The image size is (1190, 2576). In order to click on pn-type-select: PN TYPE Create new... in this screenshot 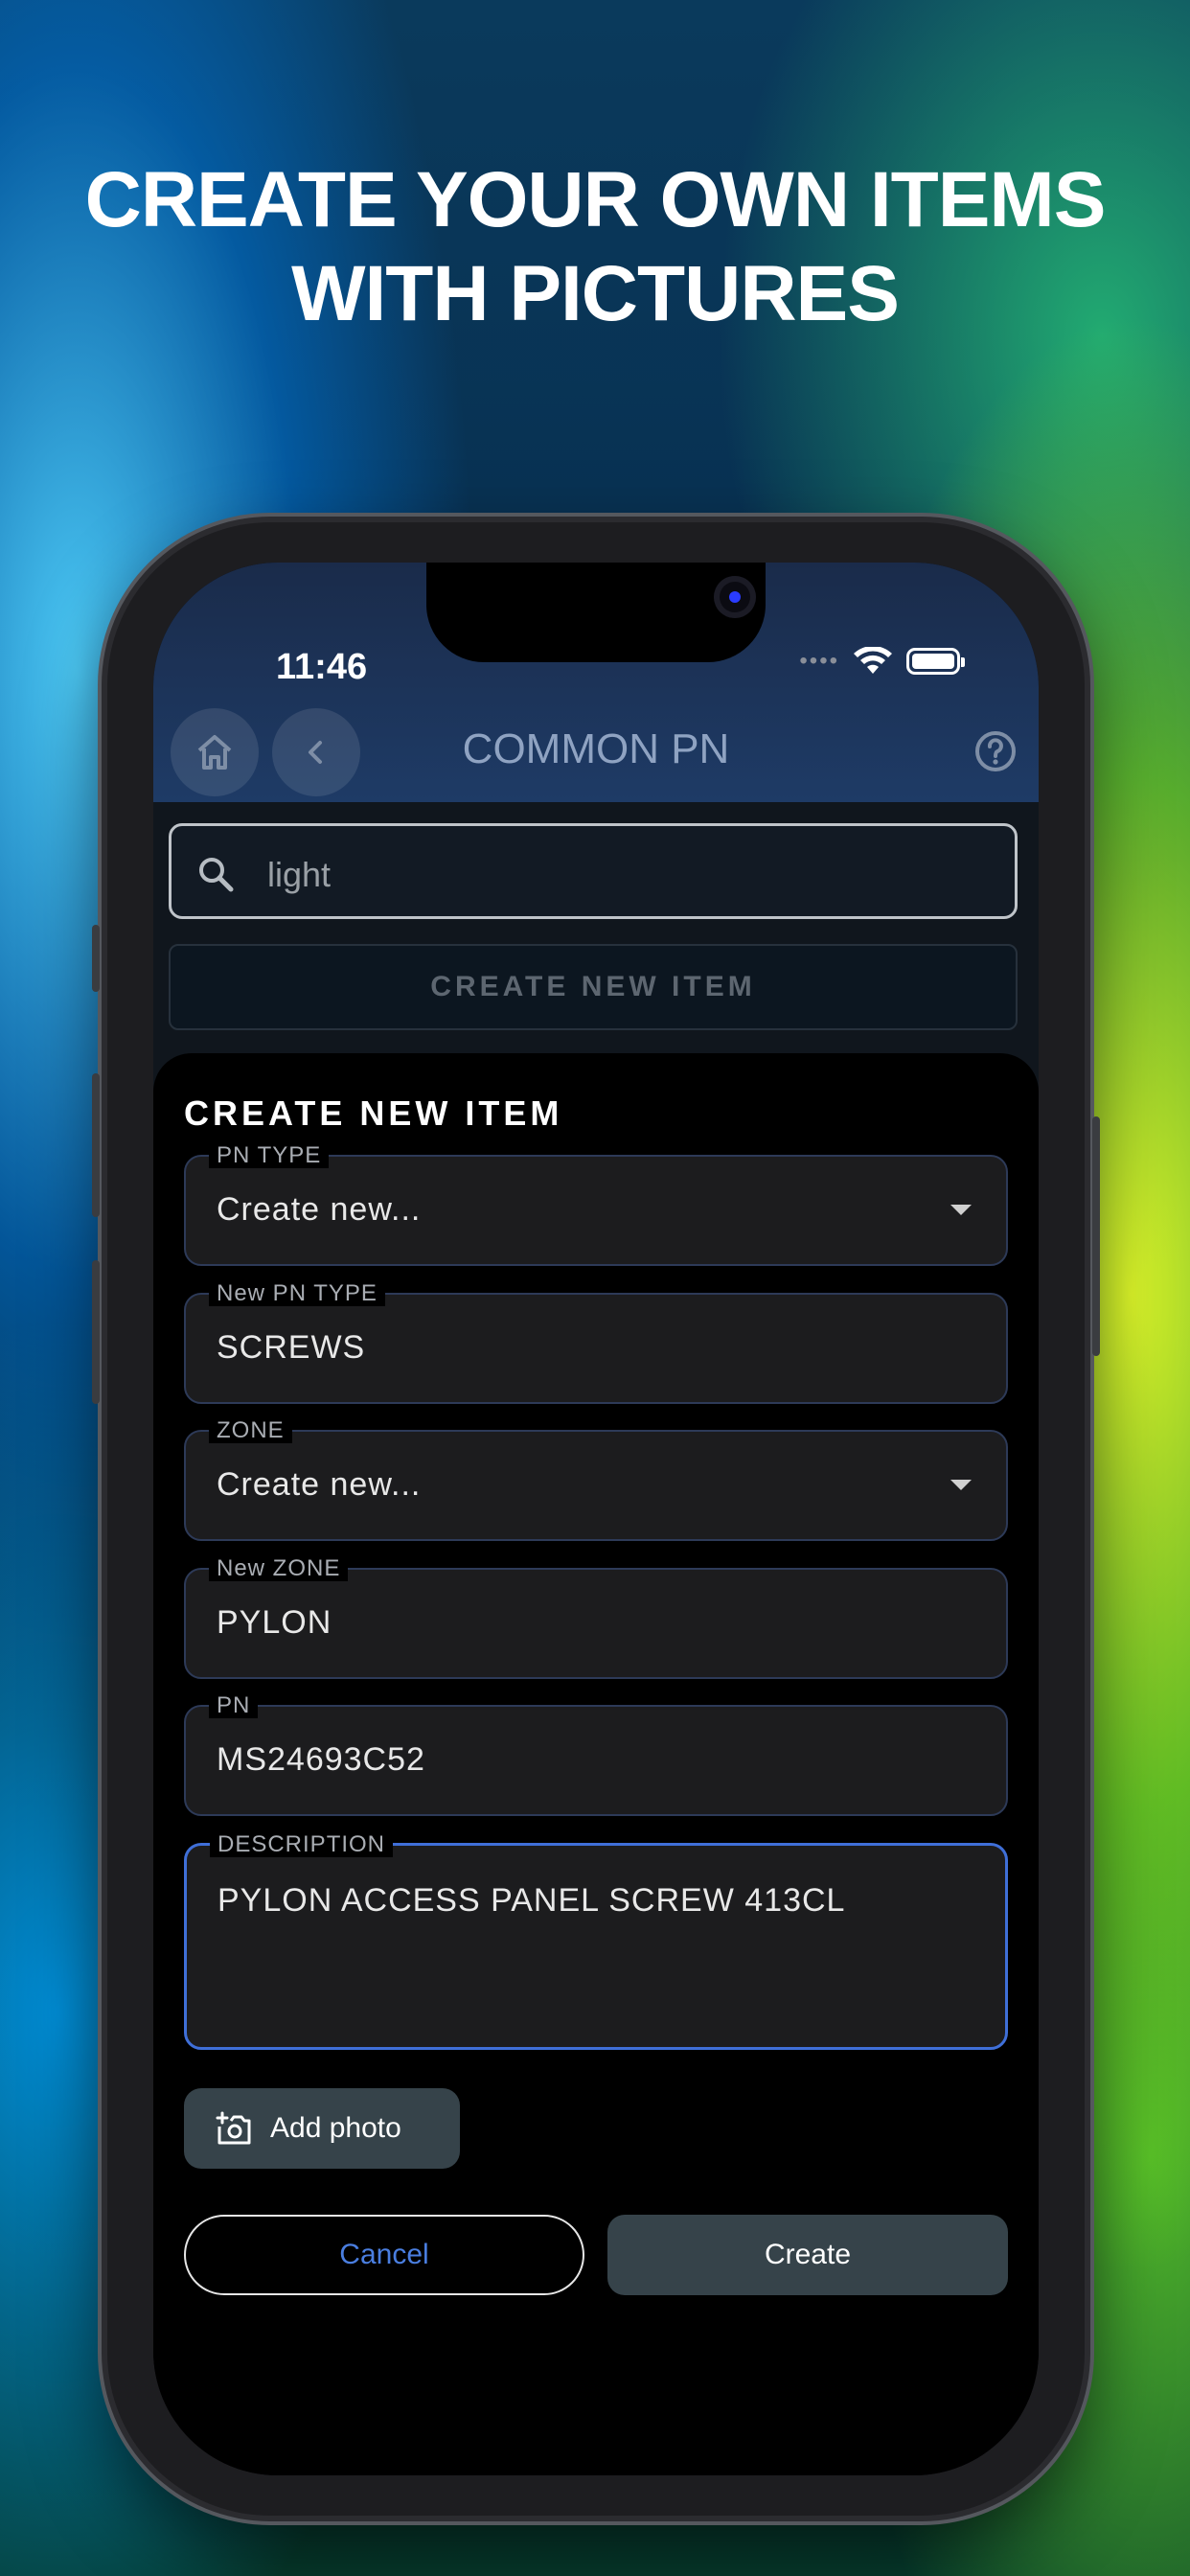, I will do `click(596, 1204)`.